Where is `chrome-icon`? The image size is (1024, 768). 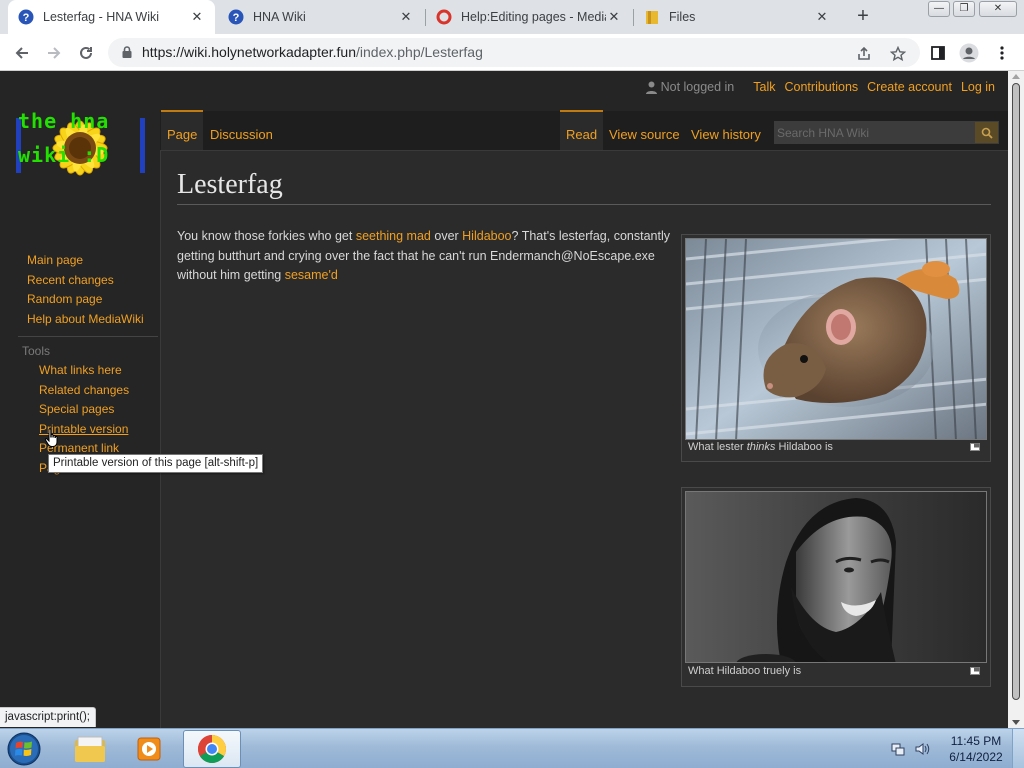 chrome-icon is located at coordinates (212, 749).